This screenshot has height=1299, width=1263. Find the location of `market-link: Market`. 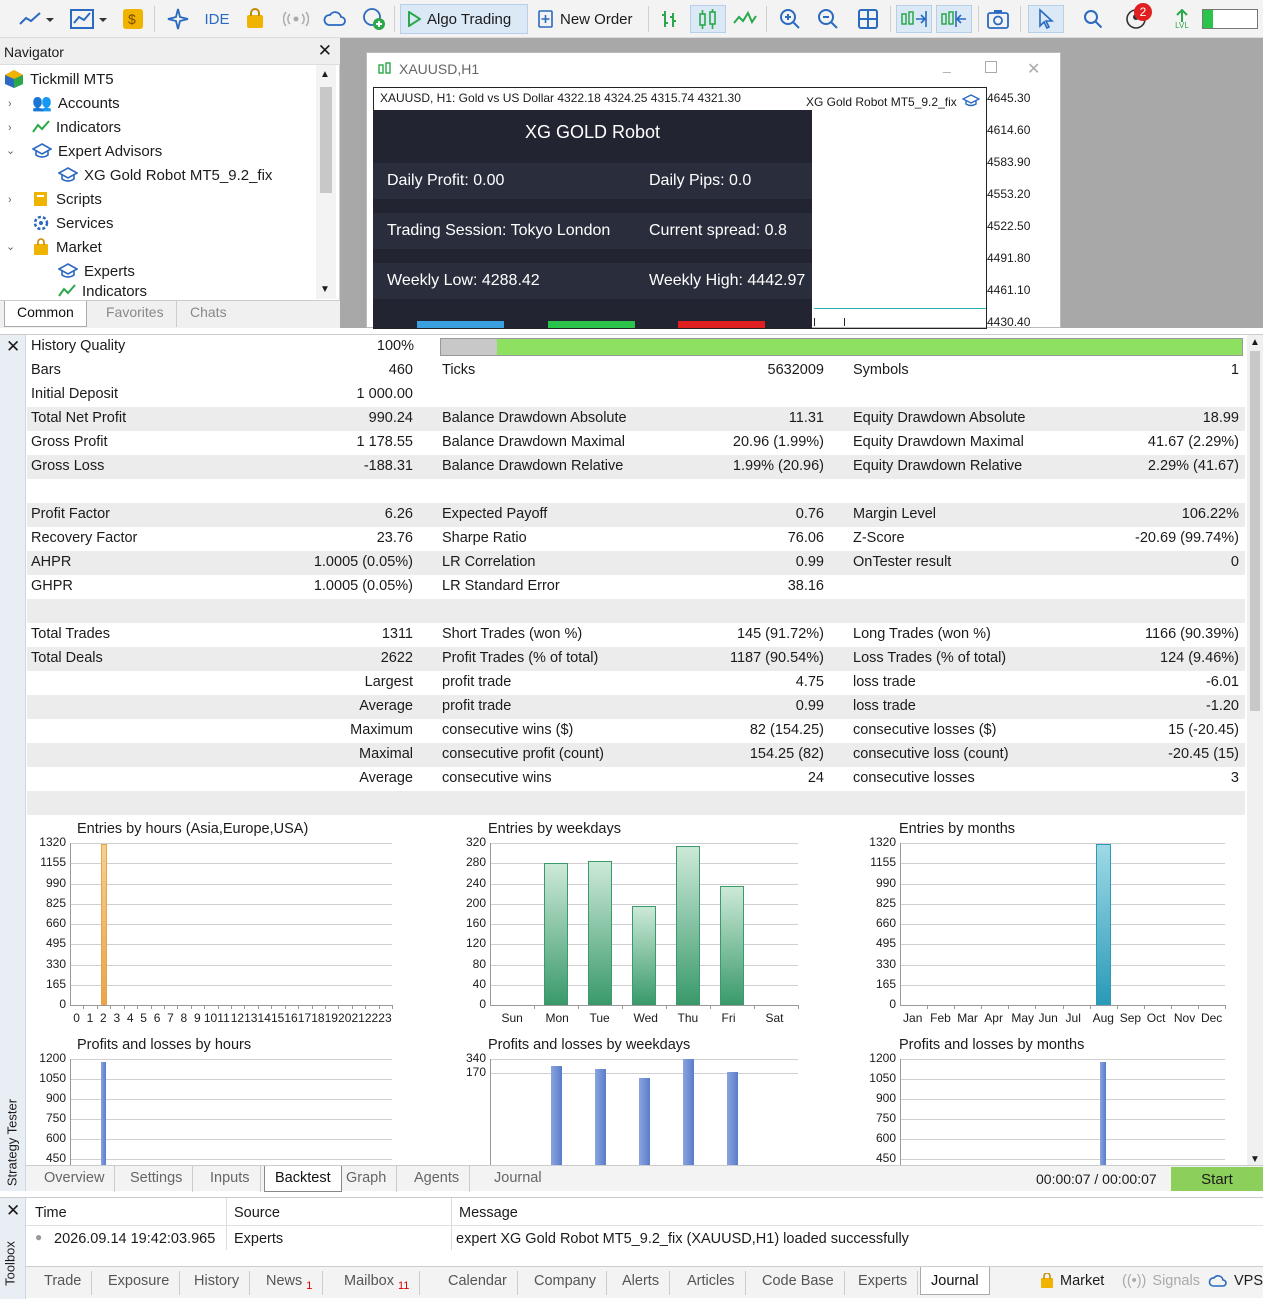

market-link: Market is located at coordinates (1072, 1281).